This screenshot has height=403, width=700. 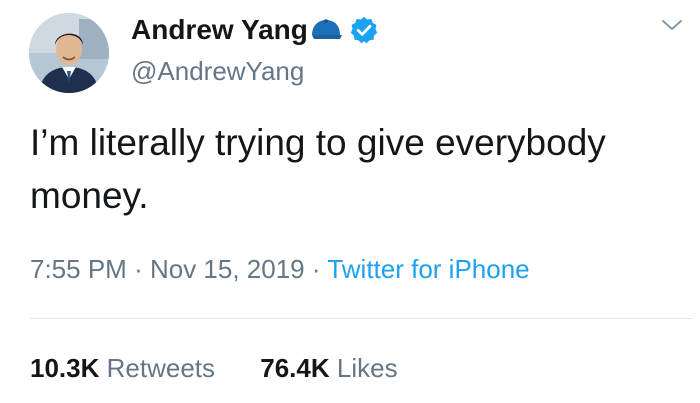 I want to click on divider, so click(x=361, y=318).